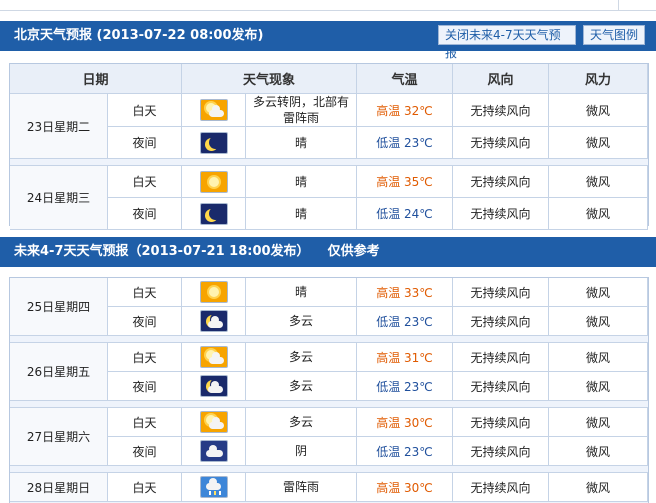 The height and width of the screenshot is (503, 656). I want to click on day-date: 26日星期五, so click(59, 372).